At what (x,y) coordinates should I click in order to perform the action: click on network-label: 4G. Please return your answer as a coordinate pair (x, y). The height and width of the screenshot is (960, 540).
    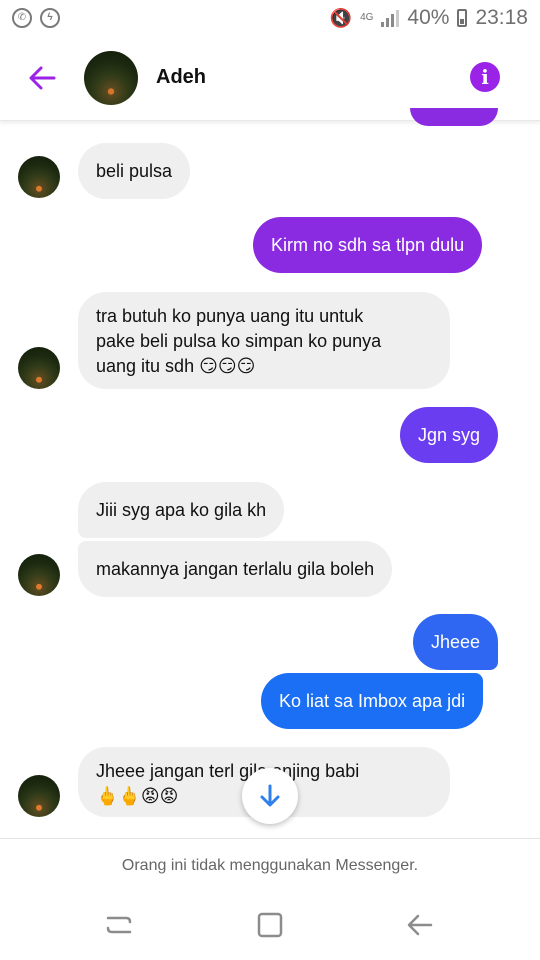
    Looking at the image, I should click on (367, 17).